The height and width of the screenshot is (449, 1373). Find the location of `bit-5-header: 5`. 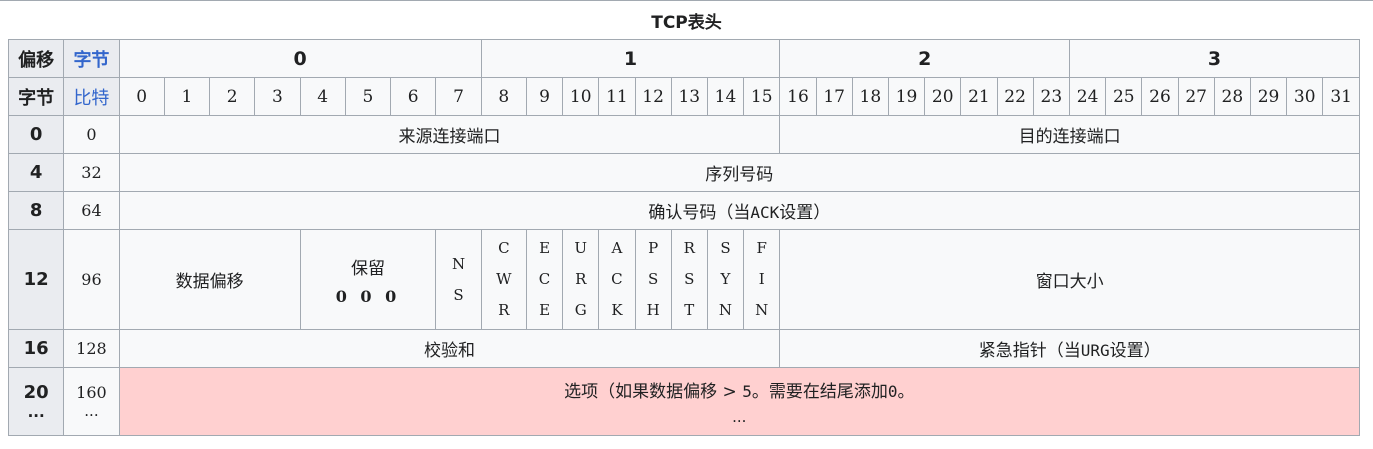

bit-5-header: 5 is located at coordinates (368, 96).